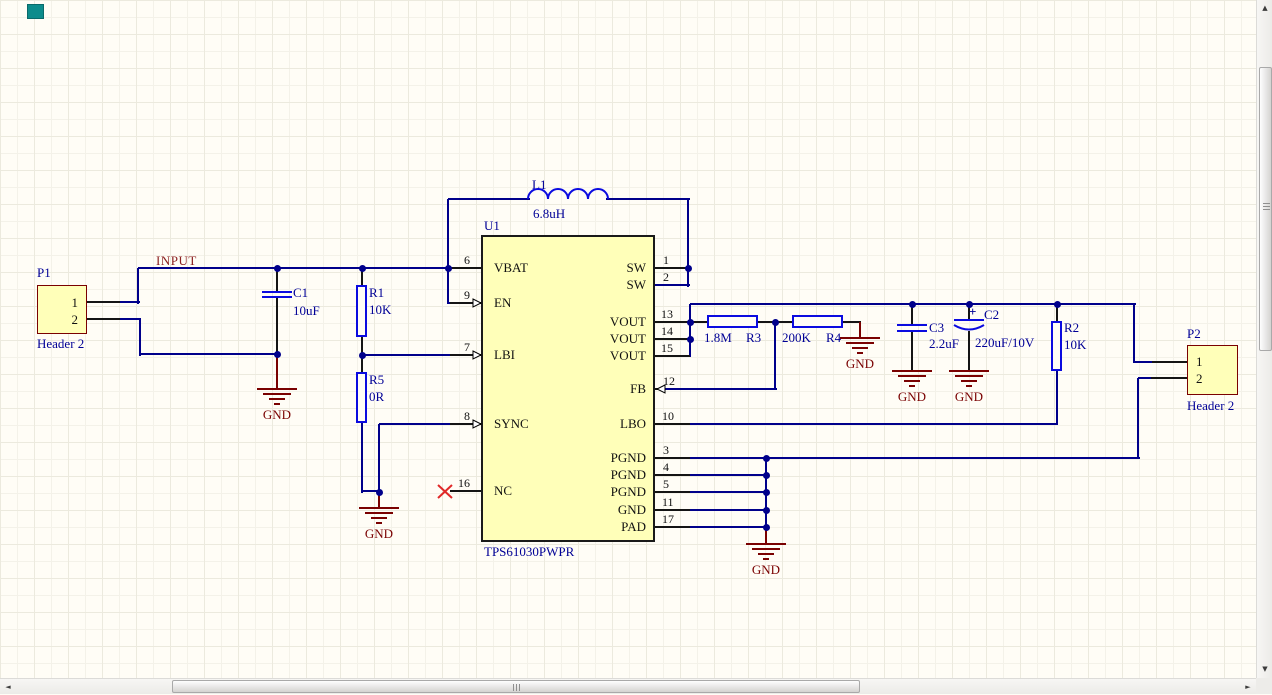 Image resolution: width=1272 pixels, height=695 pixels. Describe the element at coordinates (1075, 345) in the screenshot. I see `r2-value: 10K` at that location.